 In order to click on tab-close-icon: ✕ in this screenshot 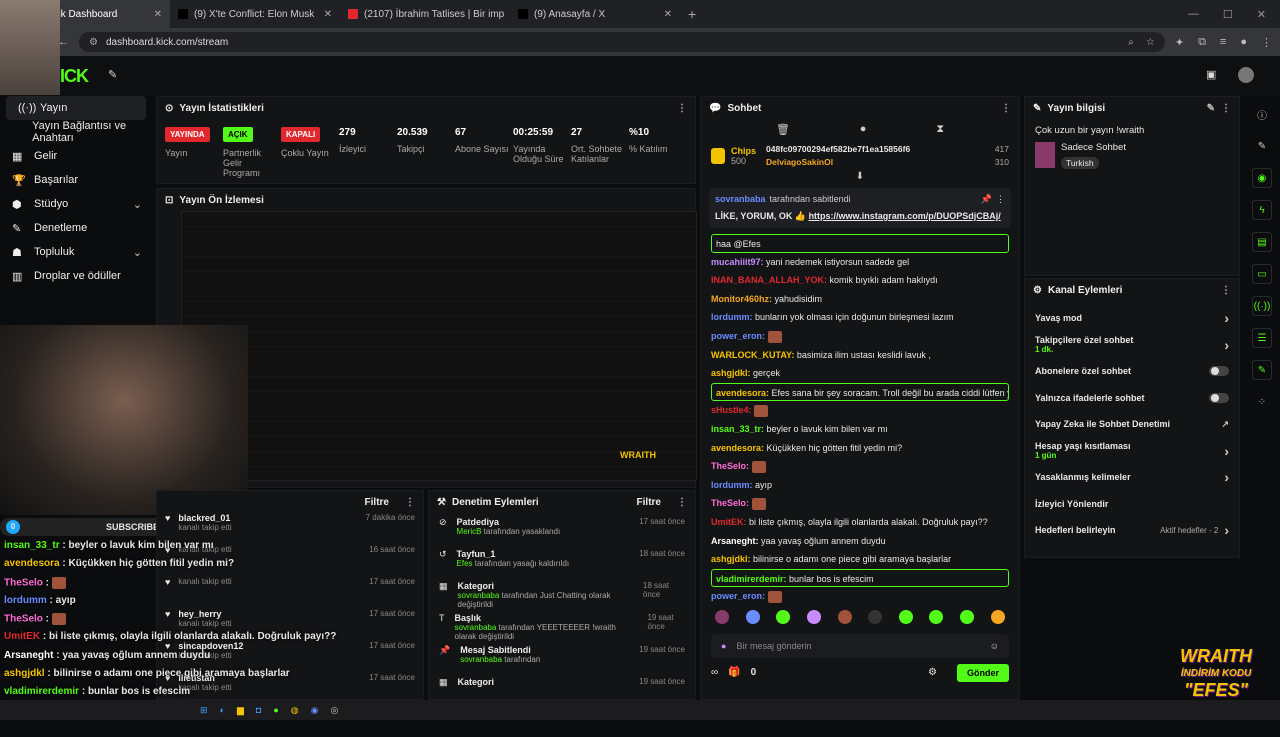, I will do `click(668, 14)`.